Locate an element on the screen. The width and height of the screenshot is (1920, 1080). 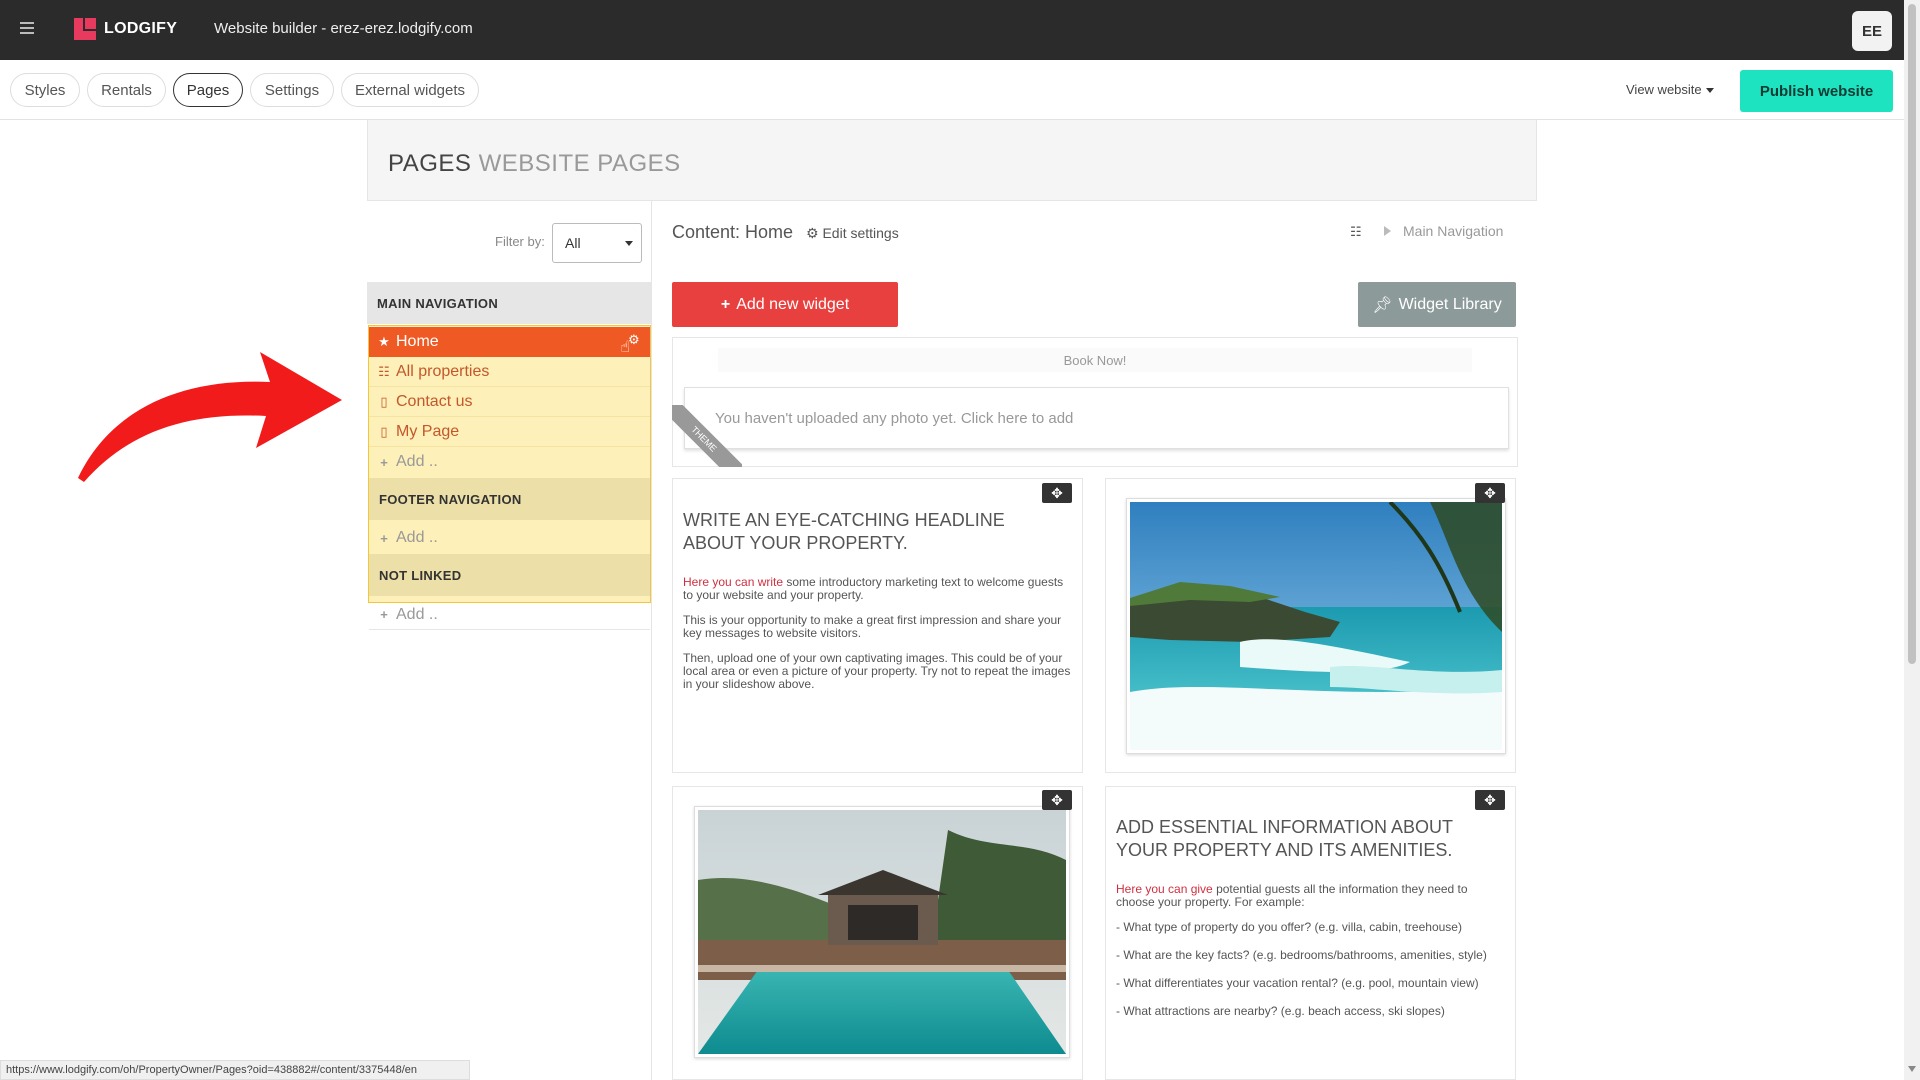
publish-website-button: Publish website is located at coordinates (1816, 91).